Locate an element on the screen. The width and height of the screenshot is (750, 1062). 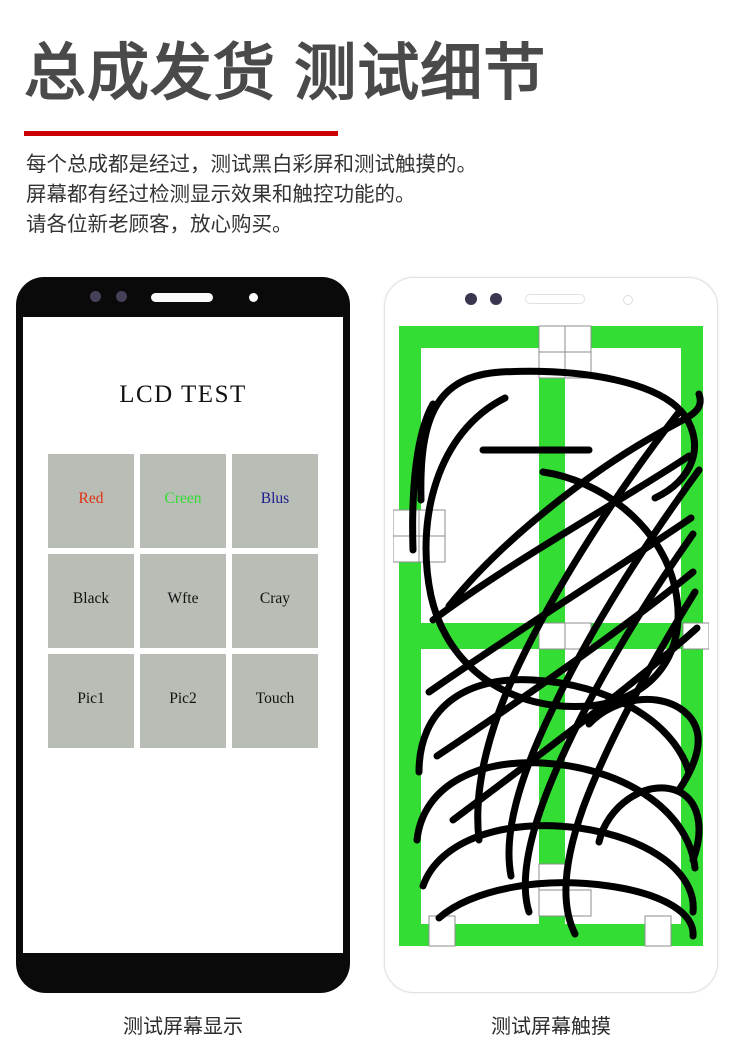
page-title: 总成发货 测试细节 is located at coordinates (285, 73).